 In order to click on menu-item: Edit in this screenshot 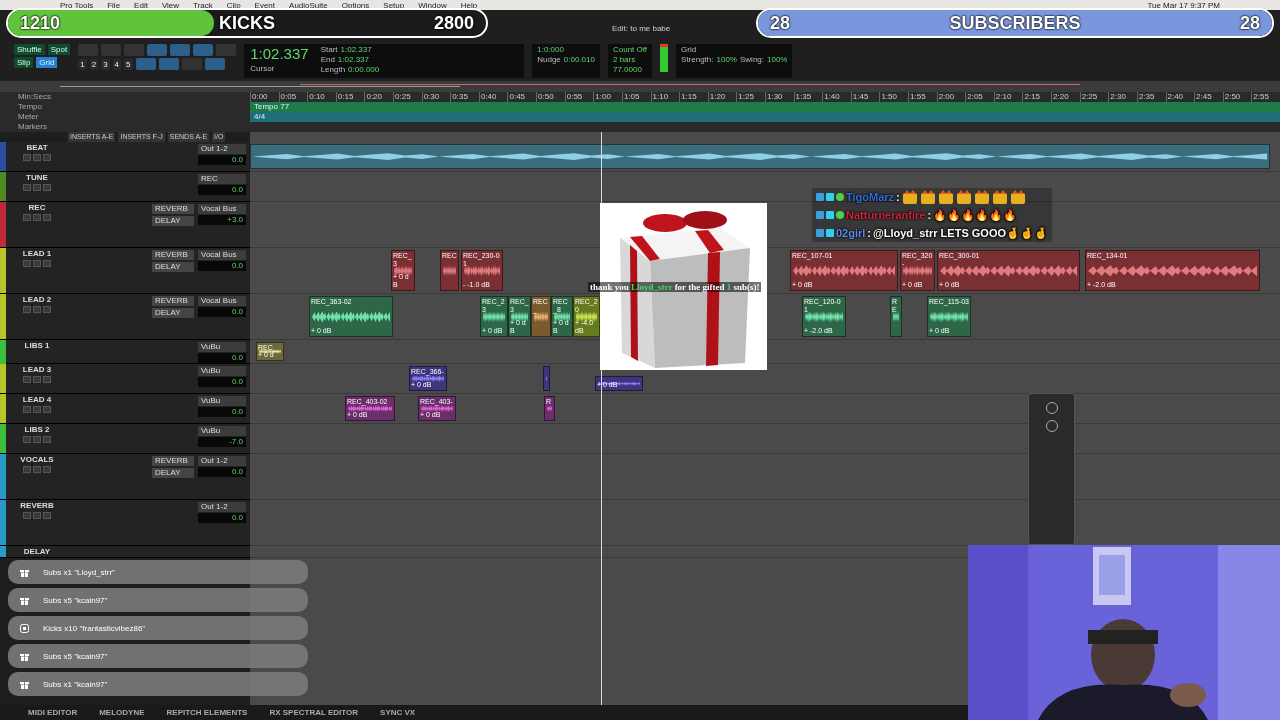, I will do `click(141, 5)`.